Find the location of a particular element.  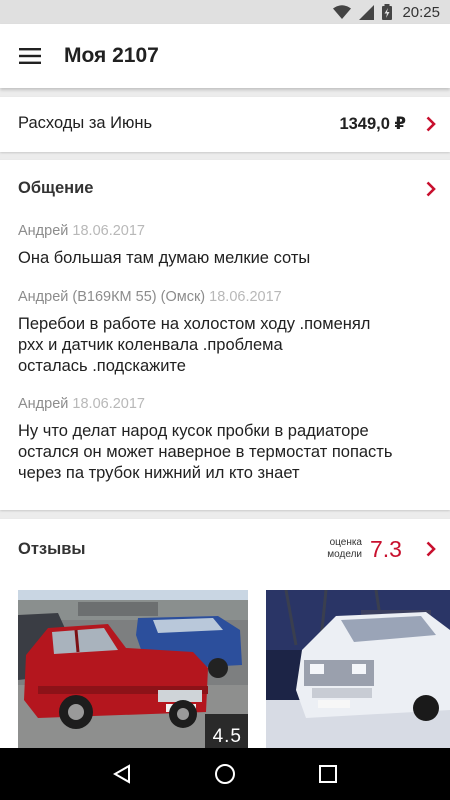

review-photo is located at coordinates (358, 670).